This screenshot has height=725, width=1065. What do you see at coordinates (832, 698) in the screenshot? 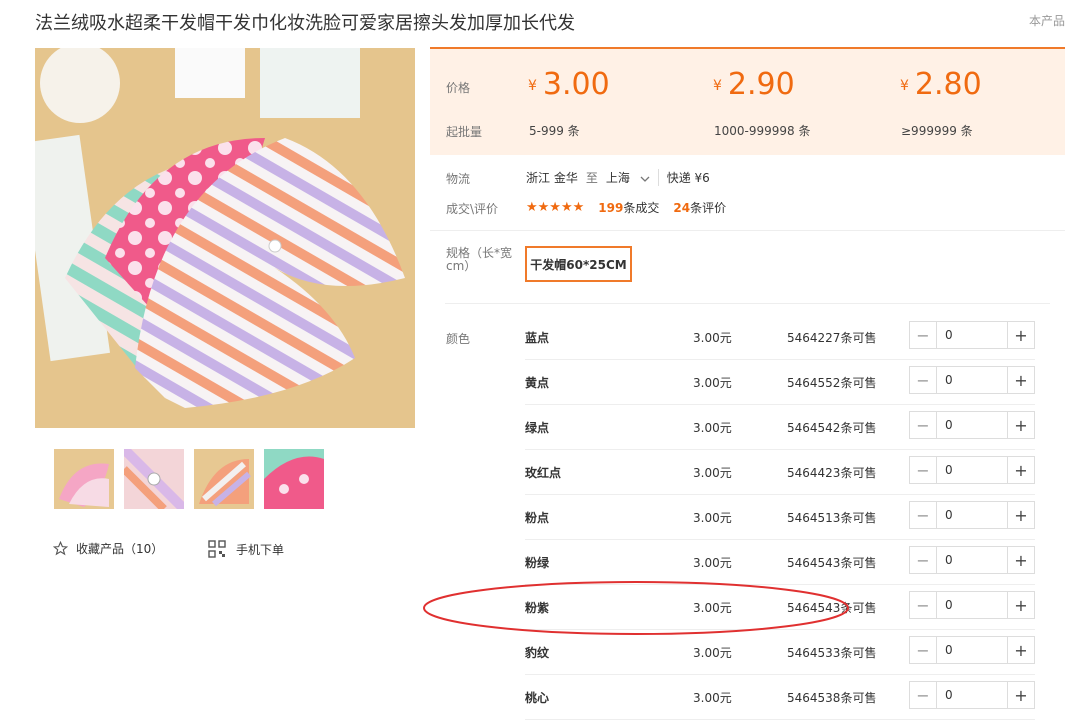
I see `color-stock: 5464538条可售` at bounding box center [832, 698].